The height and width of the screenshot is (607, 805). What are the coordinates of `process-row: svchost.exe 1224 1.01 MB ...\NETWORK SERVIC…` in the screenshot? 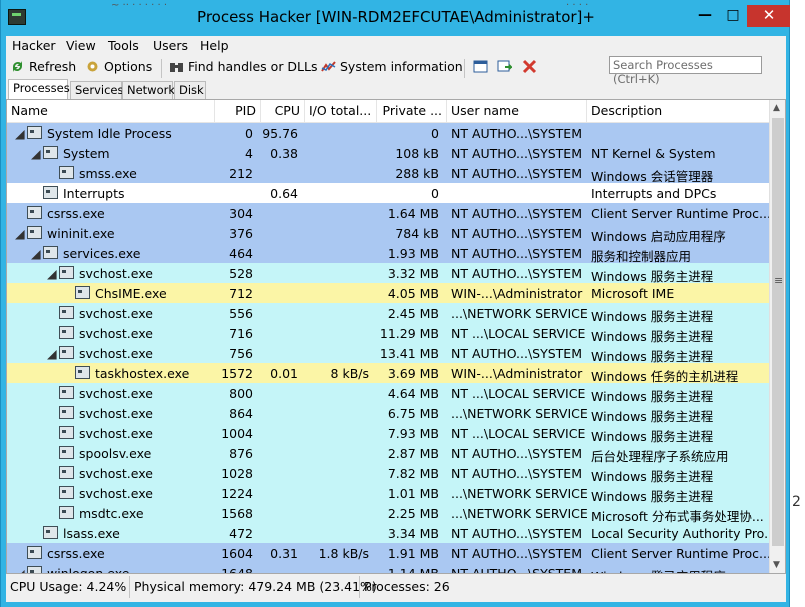 It's located at (388, 493).